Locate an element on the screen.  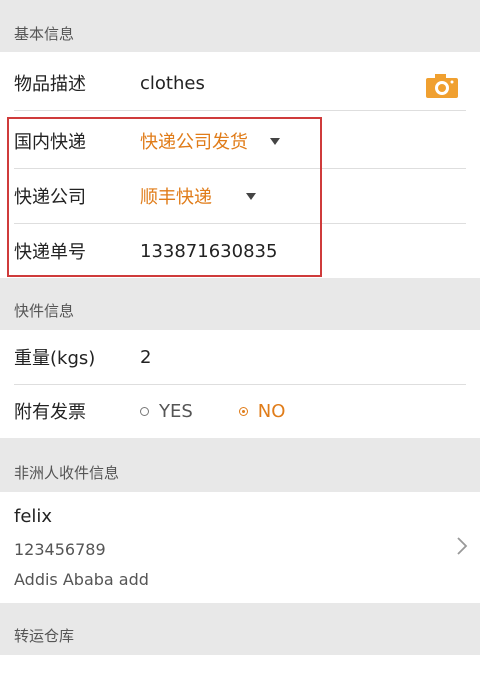
recipient-name: felix is located at coordinates (33, 516).